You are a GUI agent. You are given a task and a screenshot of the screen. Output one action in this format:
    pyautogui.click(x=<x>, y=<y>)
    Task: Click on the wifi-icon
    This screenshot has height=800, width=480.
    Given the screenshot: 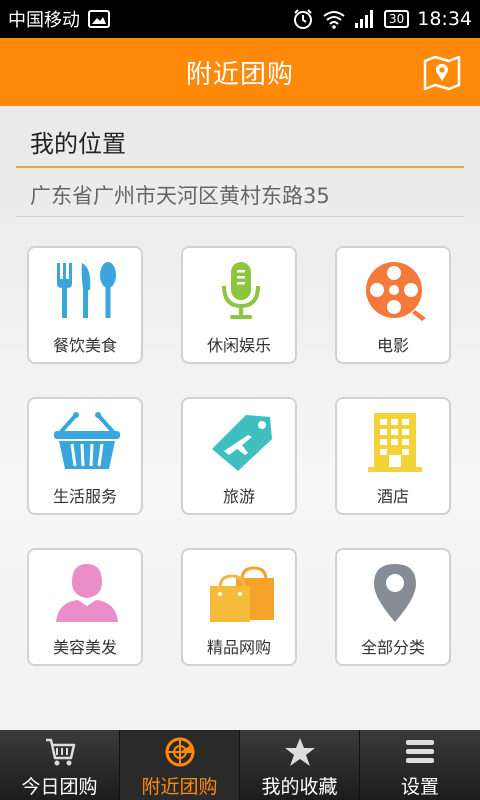 What is the action you would take?
    pyautogui.click(x=334, y=20)
    